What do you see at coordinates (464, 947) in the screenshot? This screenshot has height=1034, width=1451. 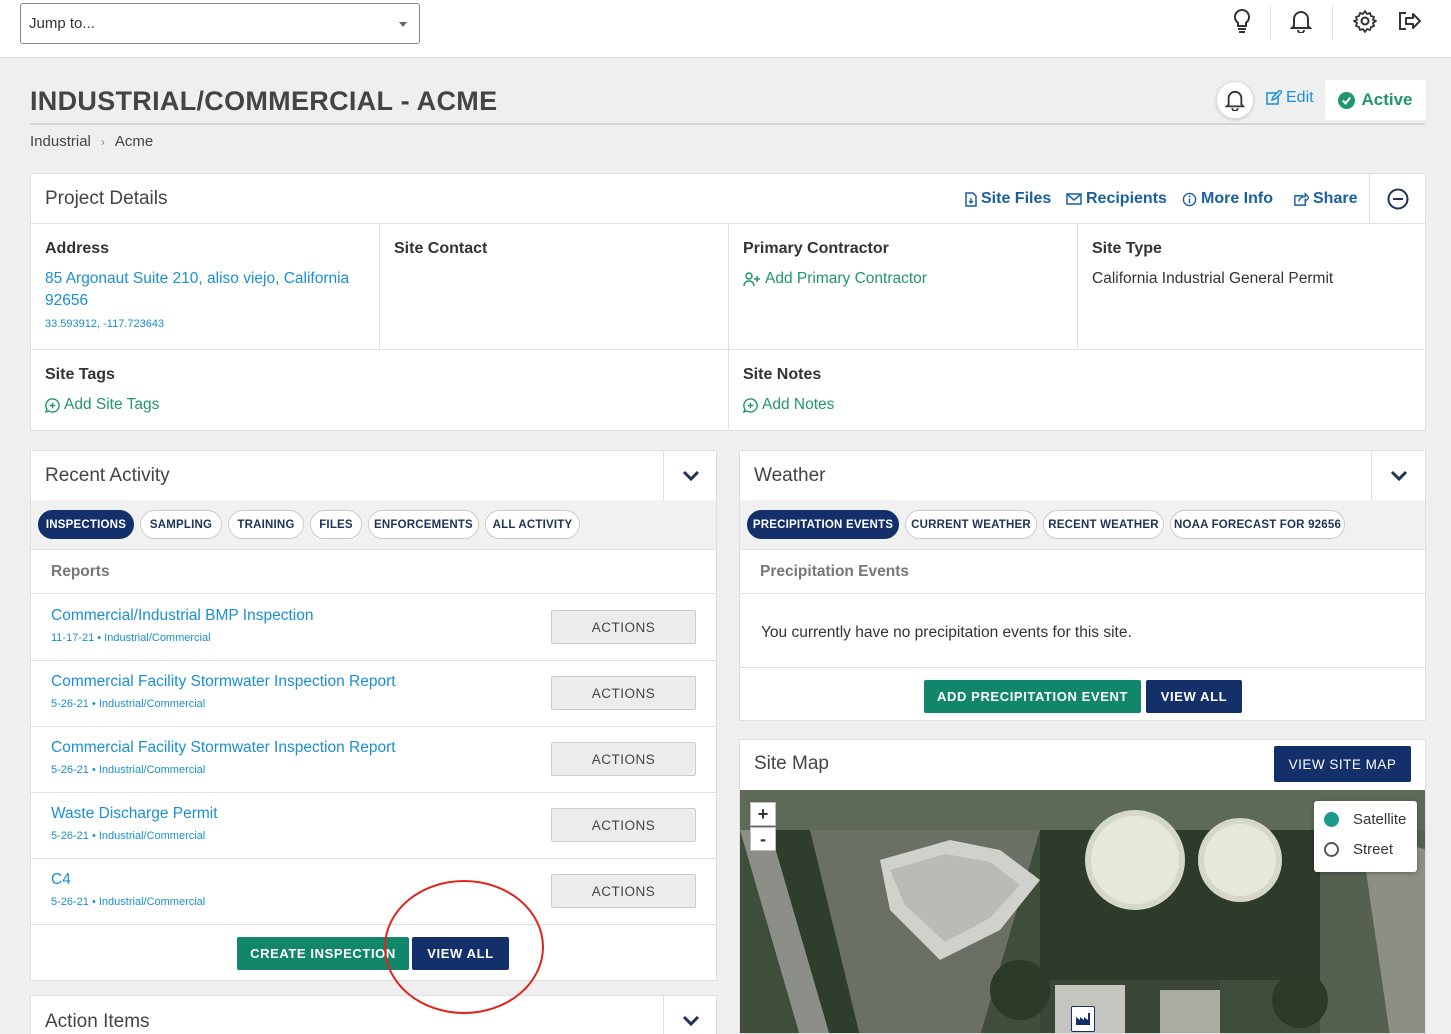 I see `highlight-circle-annotation` at bounding box center [464, 947].